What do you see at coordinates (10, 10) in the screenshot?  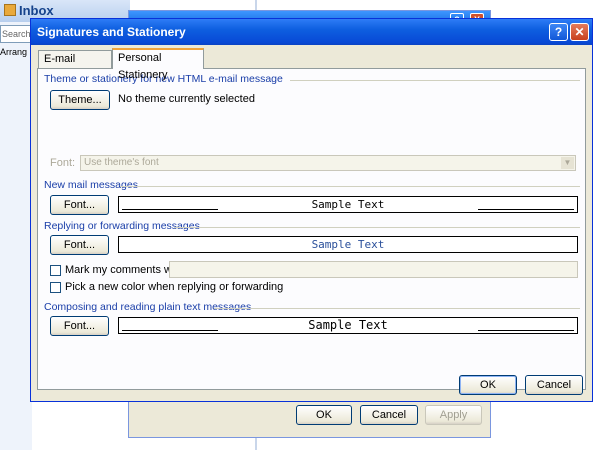 I see `inbox-folder-icon` at bounding box center [10, 10].